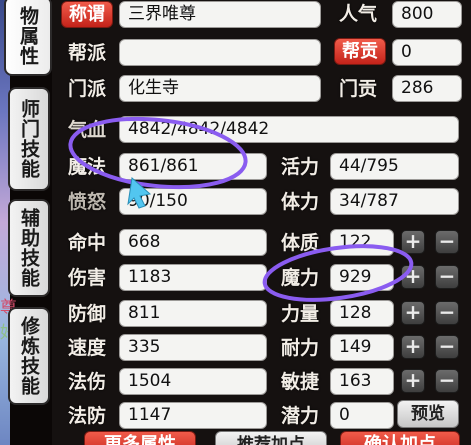 The height and width of the screenshot is (445, 471). What do you see at coordinates (338, 273) in the screenshot?
I see `annotation-circle-magic` at bounding box center [338, 273].